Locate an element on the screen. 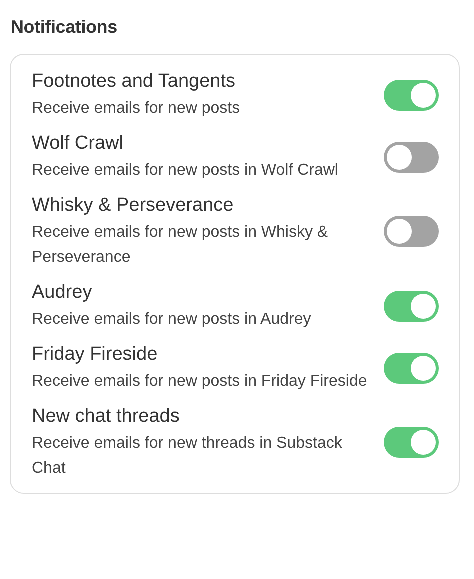  notification-description: Receive emails for new posts in Wolf Crawl is located at coordinates (186, 171).